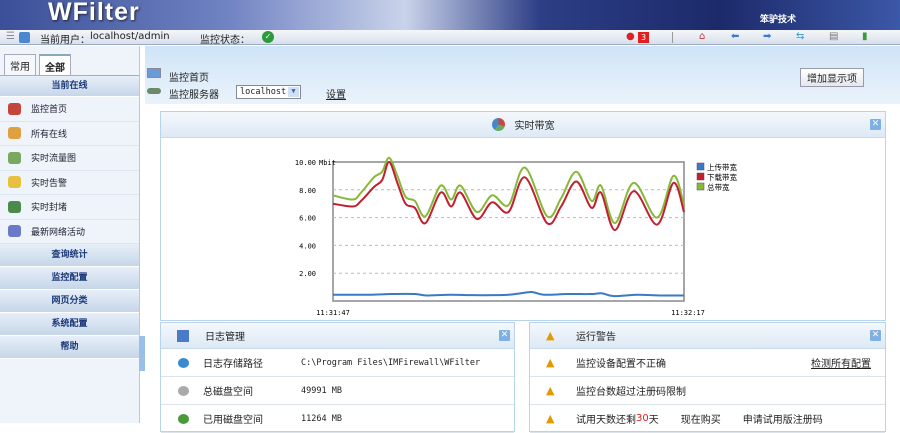 The image size is (900, 433). What do you see at coordinates (14, 133) in the screenshot?
I see `users-icon` at bounding box center [14, 133].